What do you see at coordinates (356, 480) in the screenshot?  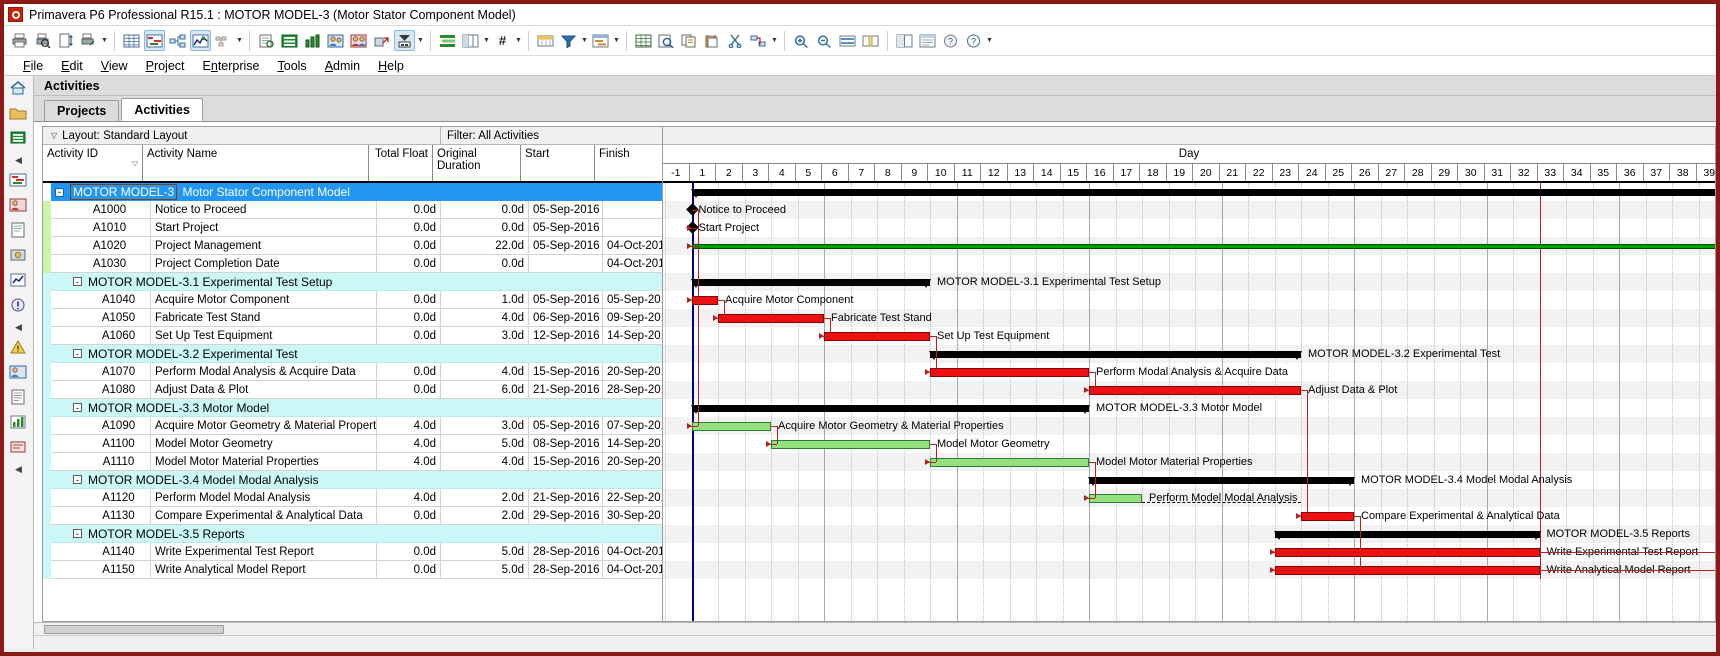 I see `wbs-row-label: - MOTOR MODEL-3.4 Model Modal Analysis` at bounding box center [356, 480].